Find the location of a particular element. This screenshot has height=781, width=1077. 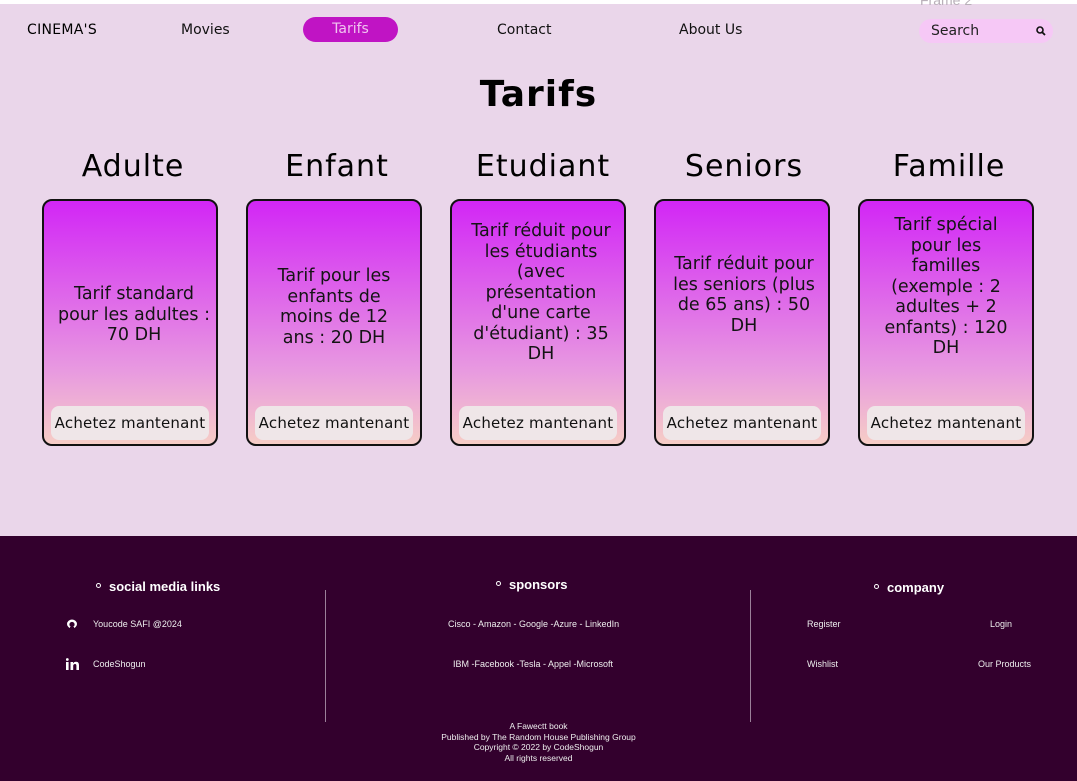

copyright-line: A Fawectt book is located at coordinates (538, 726).